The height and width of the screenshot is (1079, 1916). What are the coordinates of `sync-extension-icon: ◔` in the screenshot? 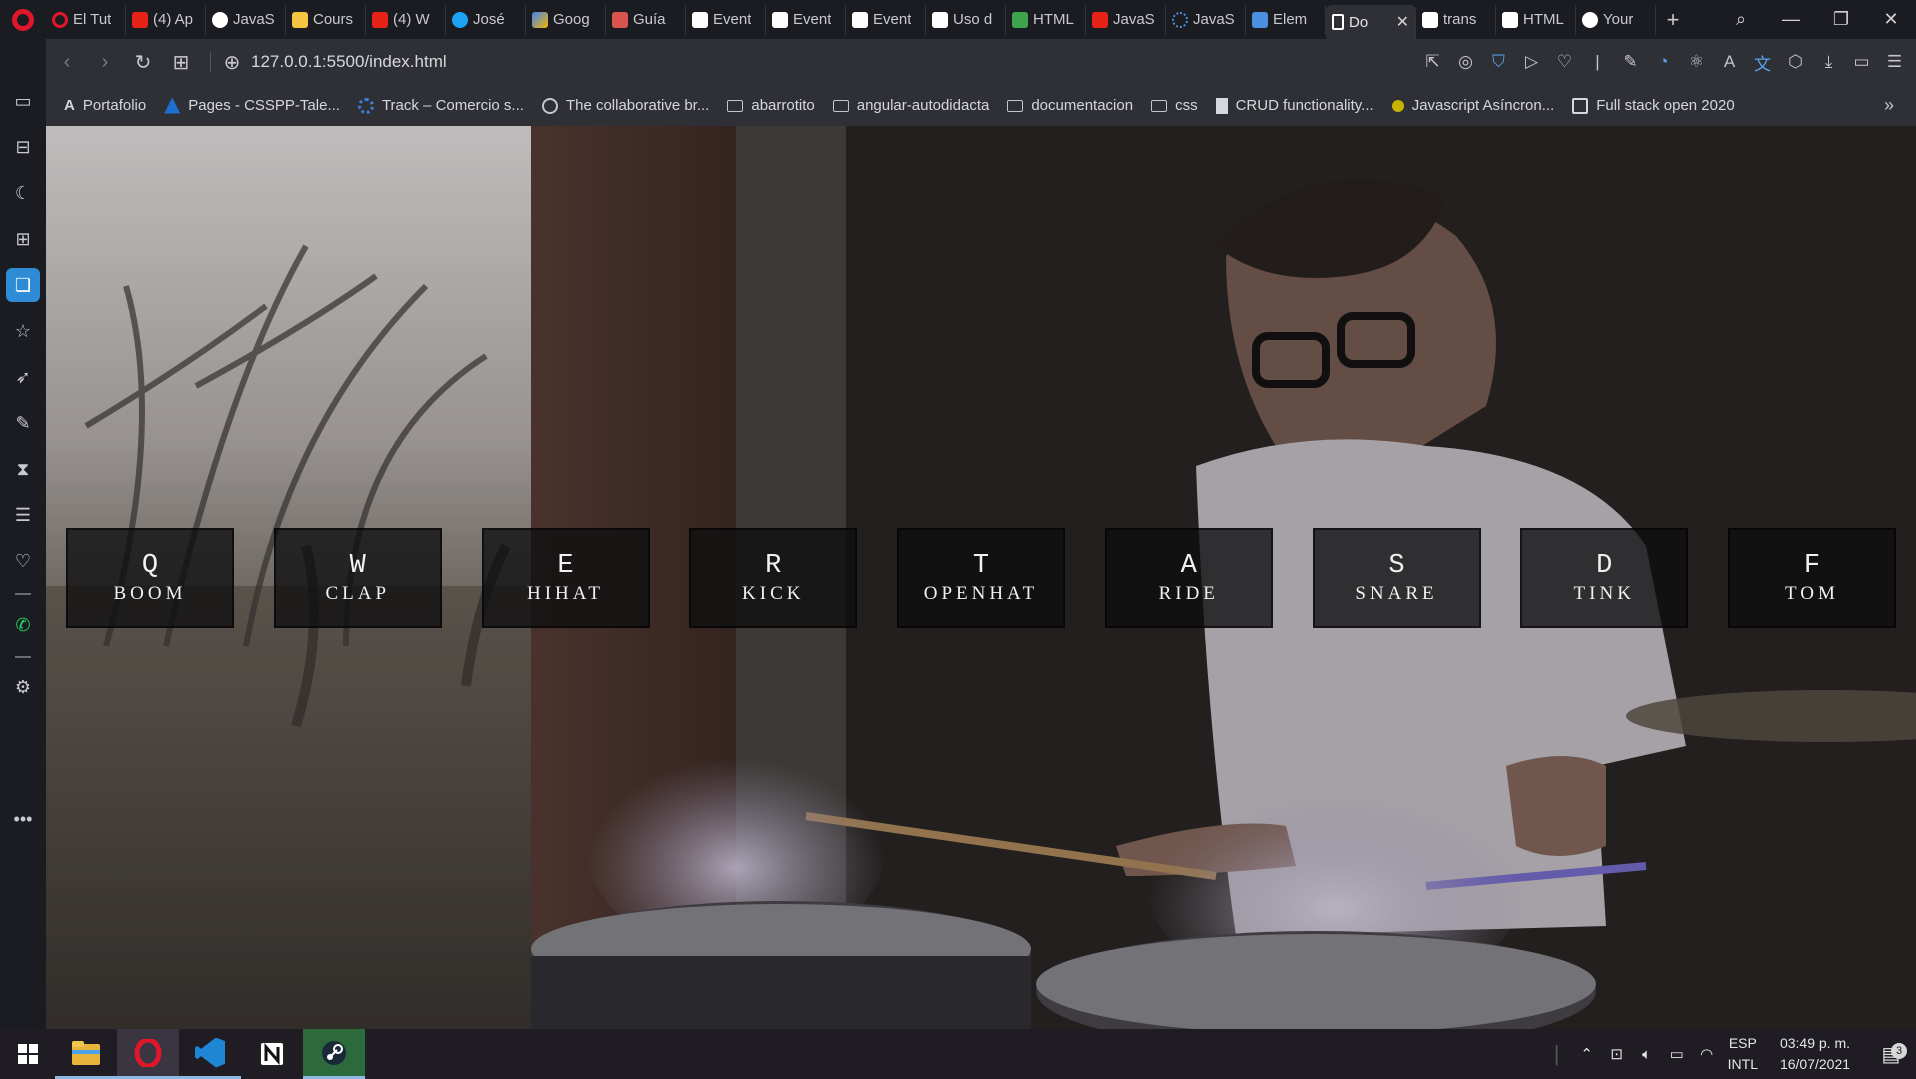 It's located at (1663, 62).